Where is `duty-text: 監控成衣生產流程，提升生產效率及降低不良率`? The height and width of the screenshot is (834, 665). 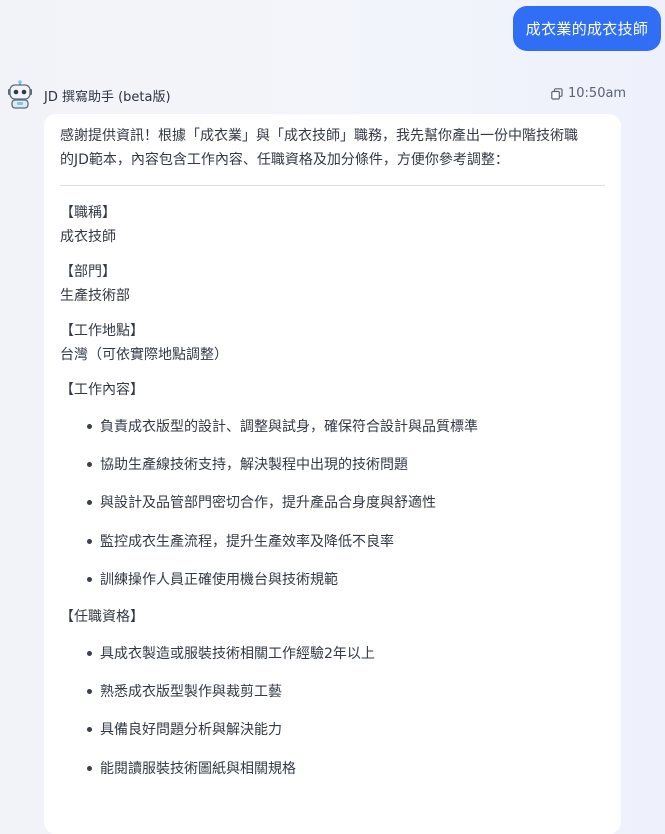
duty-text: 監控成衣生產流程，提升生產效率及降低不良率 is located at coordinates (247, 542).